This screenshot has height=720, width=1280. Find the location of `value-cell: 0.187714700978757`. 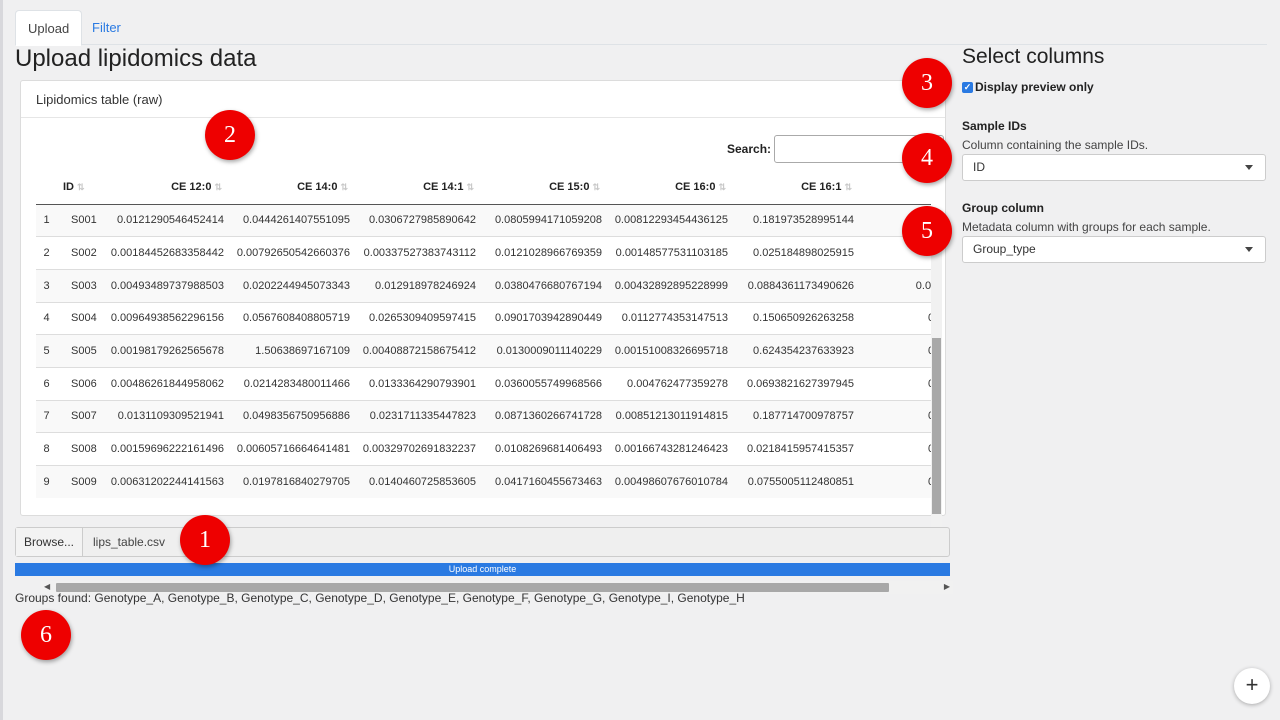

value-cell: 0.187714700978757 is located at coordinates (795, 416).